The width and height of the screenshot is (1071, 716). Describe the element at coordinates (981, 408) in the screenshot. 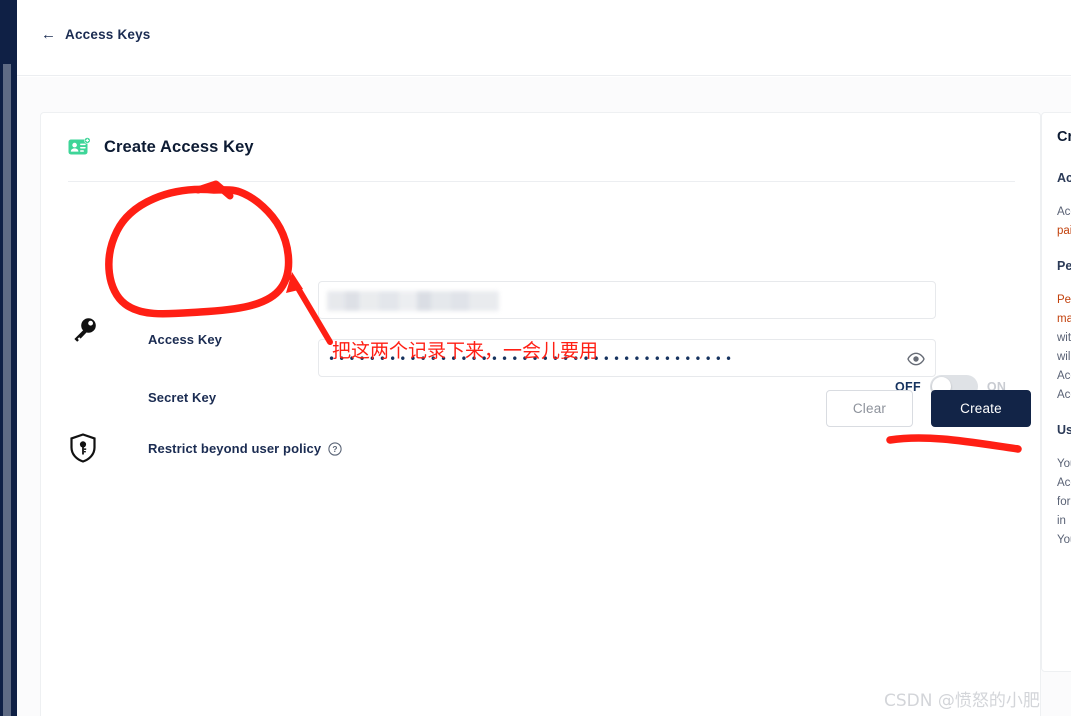

I see `create-button: Create` at that location.